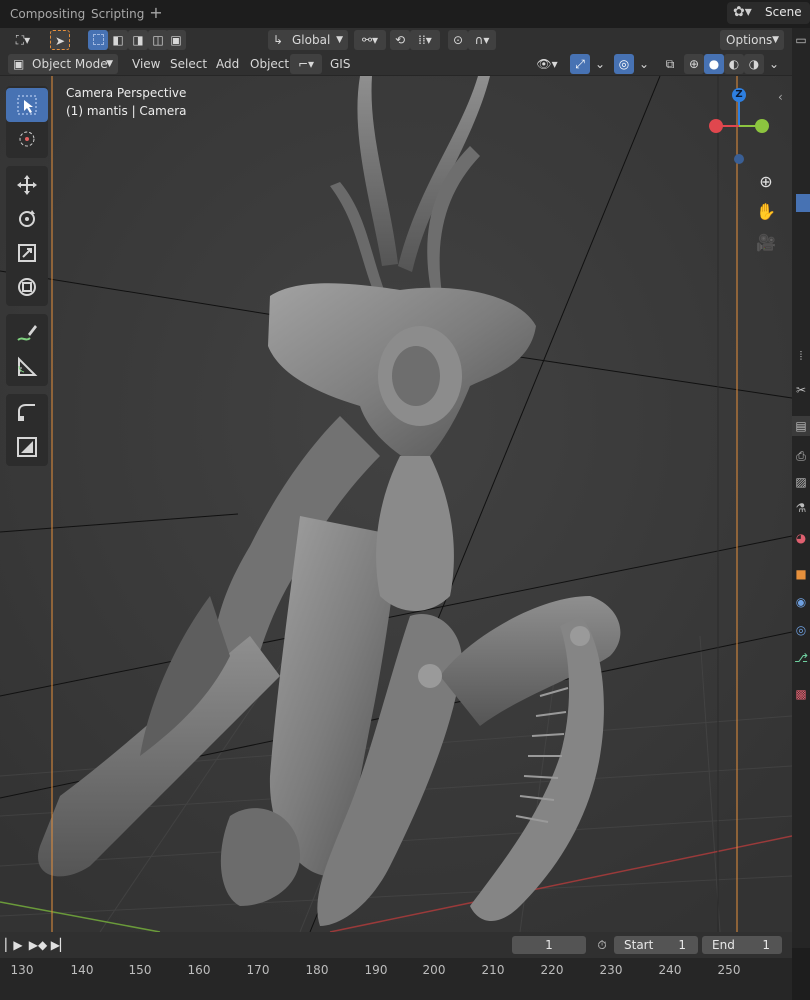 This screenshot has width=810, height=1000. What do you see at coordinates (734, 64) in the screenshot?
I see `material-shading-icon: ◐` at bounding box center [734, 64].